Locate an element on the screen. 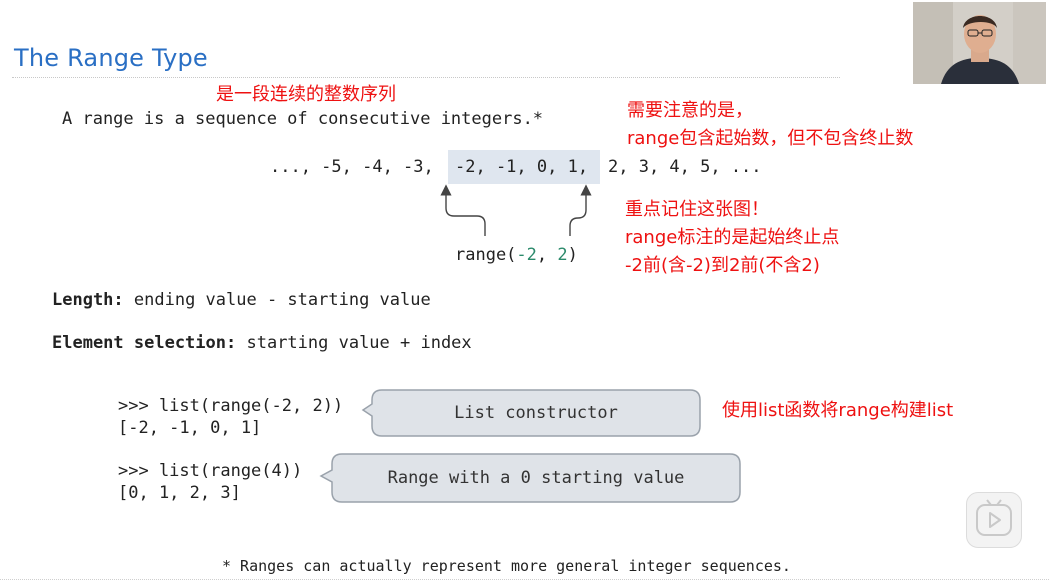 The height and width of the screenshot is (584, 1049). example1-callout: List constructor is located at coordinates (536, 413).